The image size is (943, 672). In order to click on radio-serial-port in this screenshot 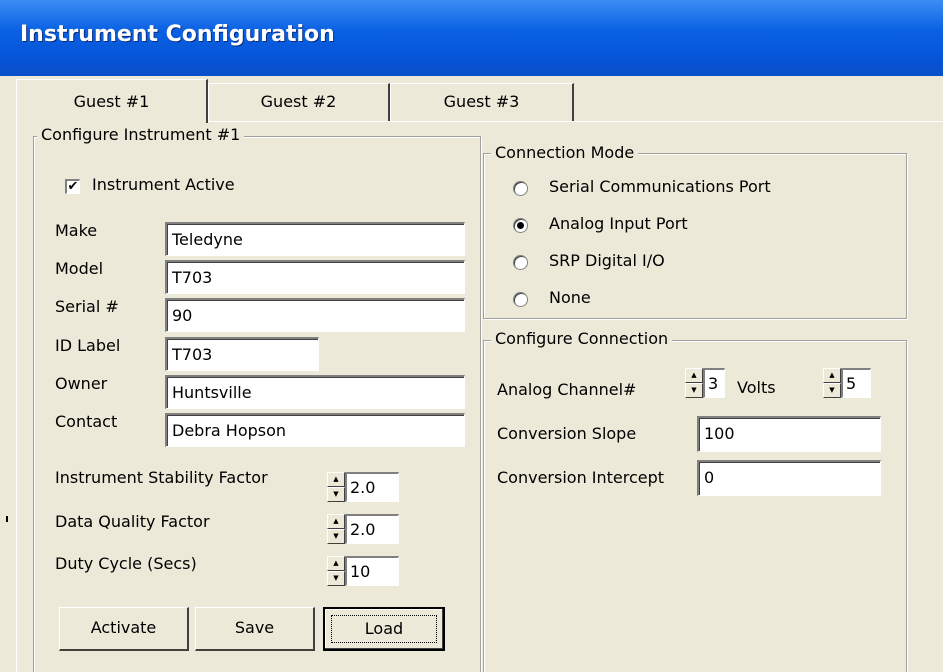, I will do `click(520, 188)`.